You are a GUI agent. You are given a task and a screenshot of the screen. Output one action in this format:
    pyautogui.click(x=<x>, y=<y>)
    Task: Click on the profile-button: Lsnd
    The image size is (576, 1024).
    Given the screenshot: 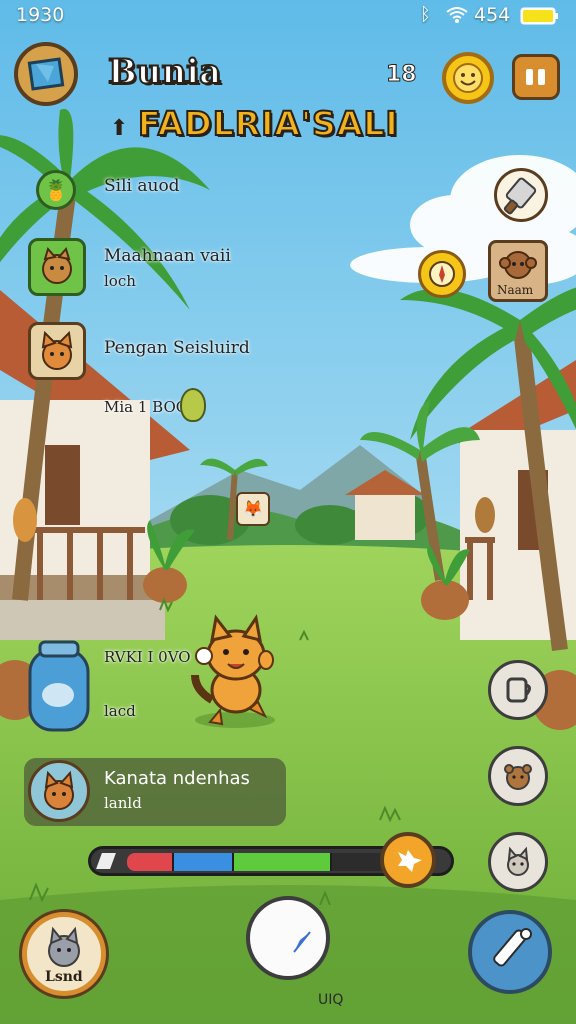 What is the action you would take?
    pyautogui.click(x=64, y=954)
    